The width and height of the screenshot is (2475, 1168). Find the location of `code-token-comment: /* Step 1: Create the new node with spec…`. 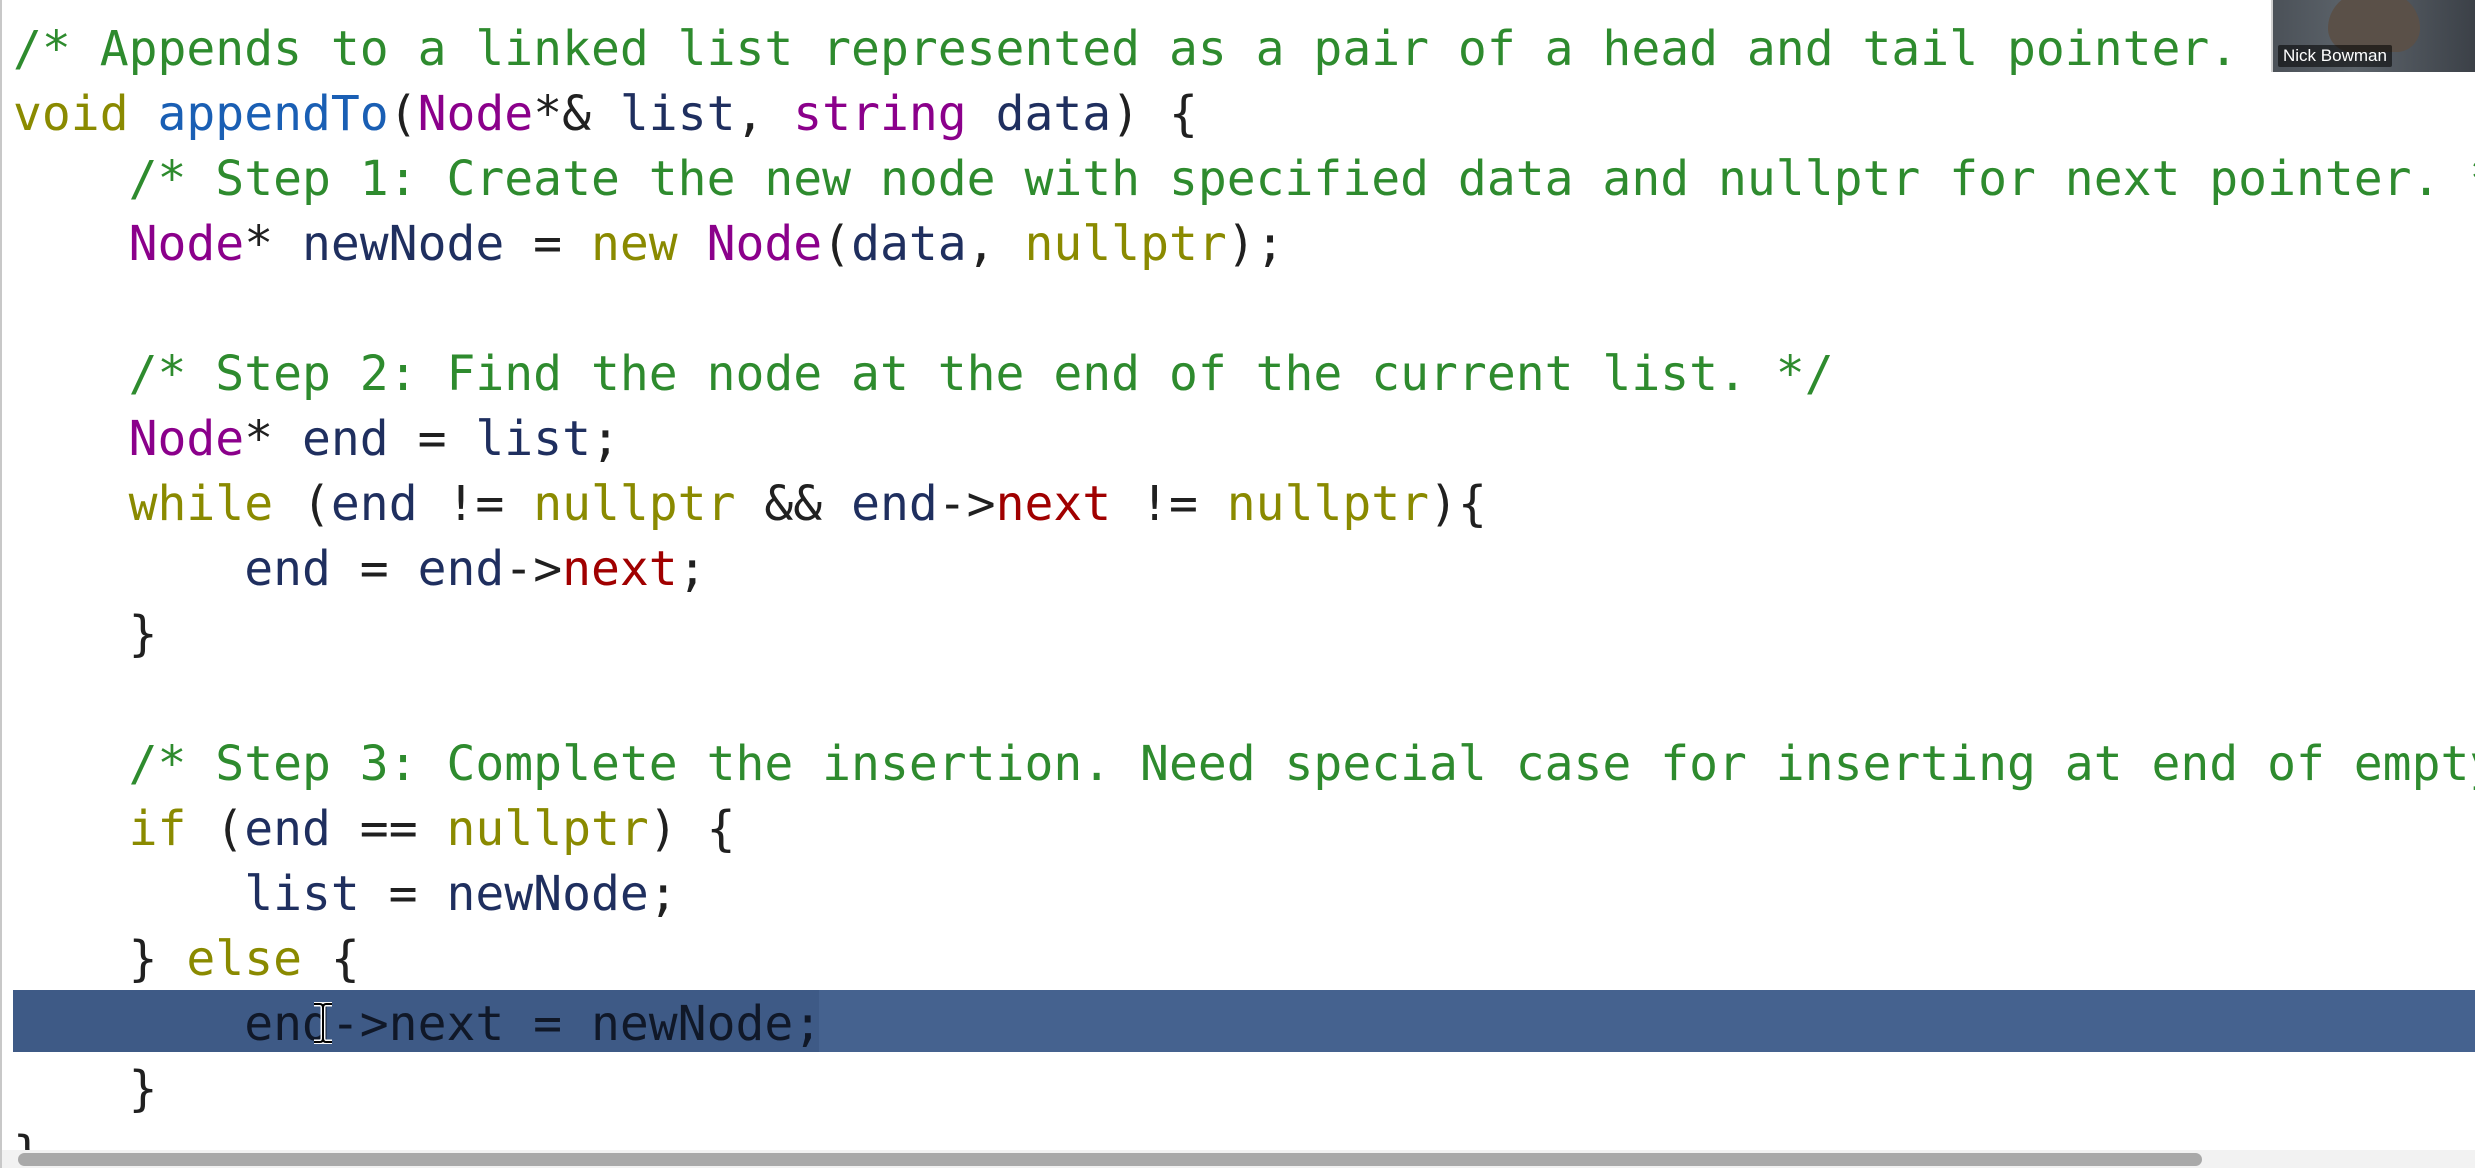

code-token-comment: /* Step 1: Create the new node with spec… is located at coordinates (1244, 179).